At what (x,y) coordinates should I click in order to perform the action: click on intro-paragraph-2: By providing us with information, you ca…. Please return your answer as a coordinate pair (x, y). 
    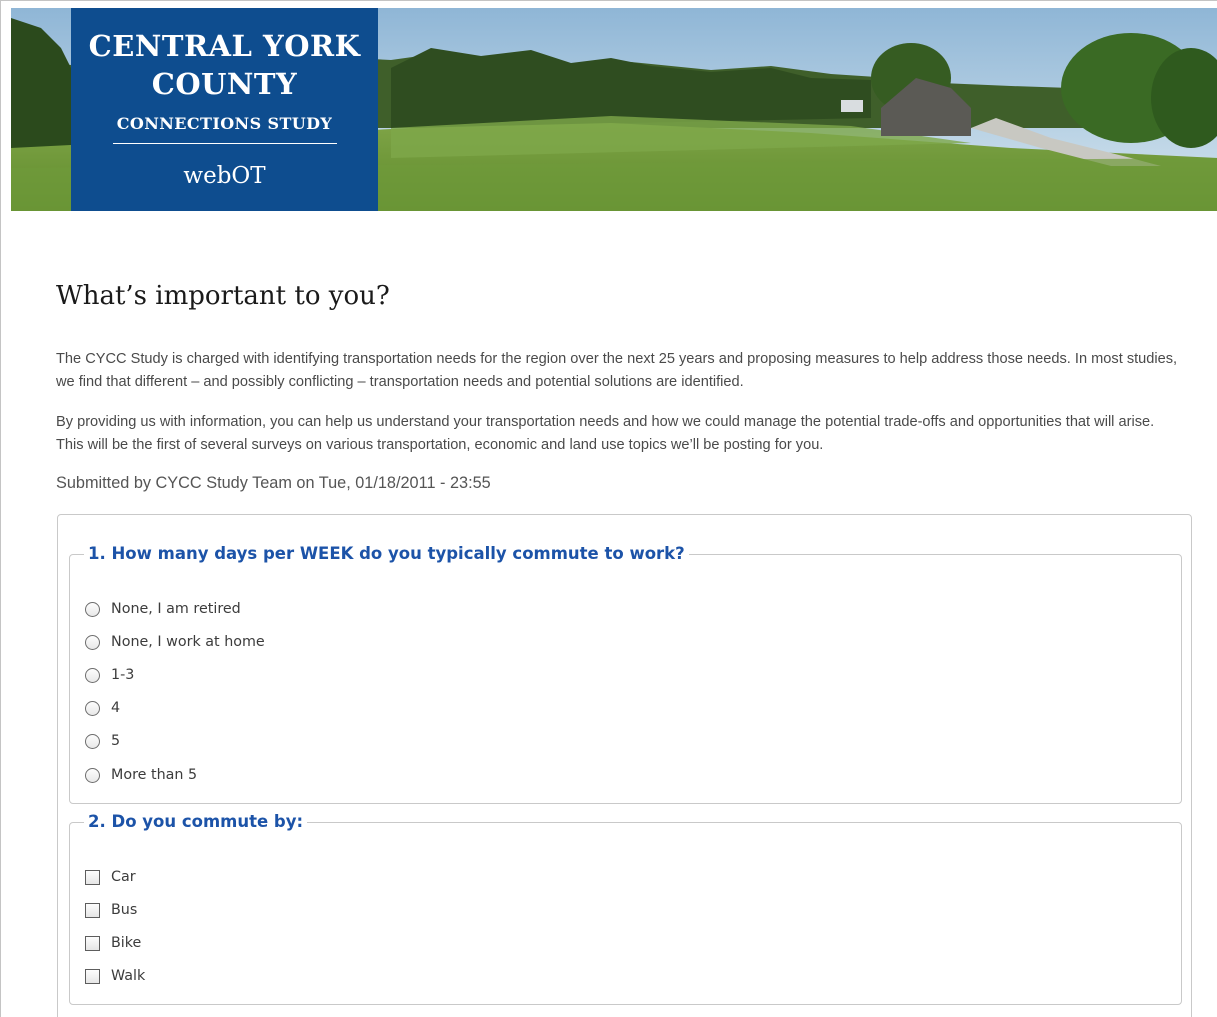
    Looking at the image, I should click on (605, 433).